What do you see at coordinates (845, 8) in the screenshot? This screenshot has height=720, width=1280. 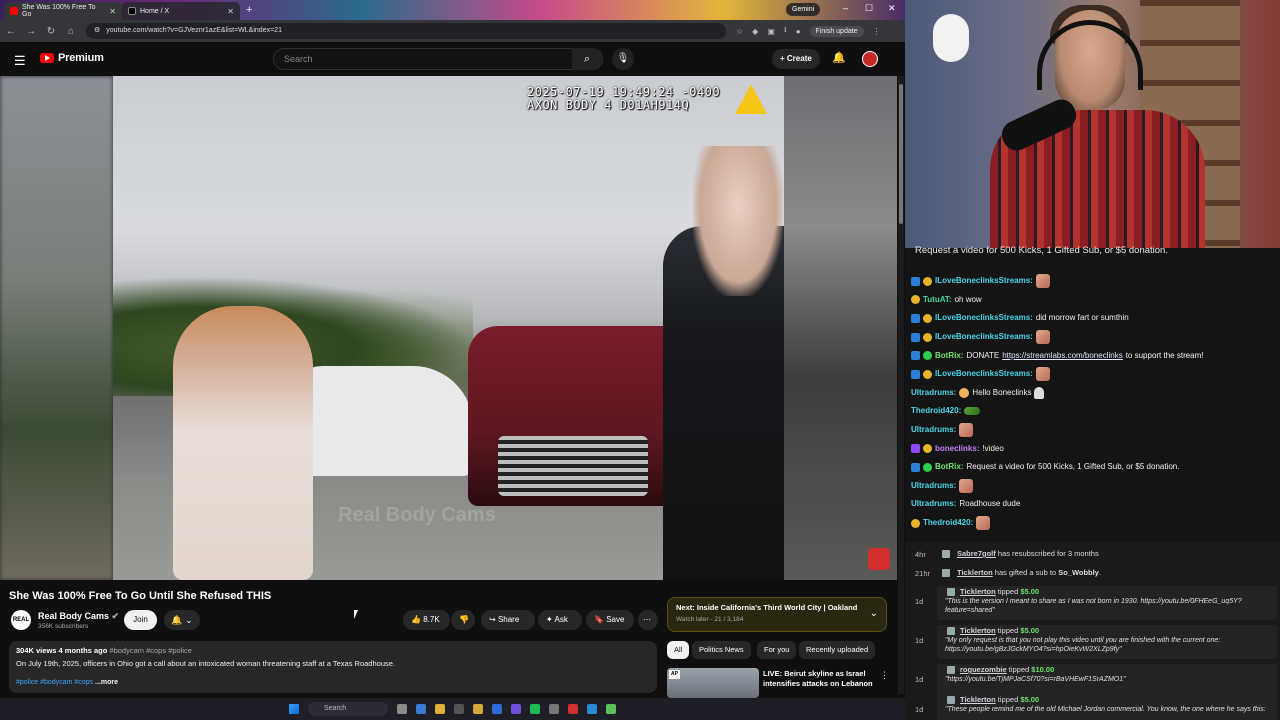 I see `minimize-icon: –` at bounding box center [845, 8].